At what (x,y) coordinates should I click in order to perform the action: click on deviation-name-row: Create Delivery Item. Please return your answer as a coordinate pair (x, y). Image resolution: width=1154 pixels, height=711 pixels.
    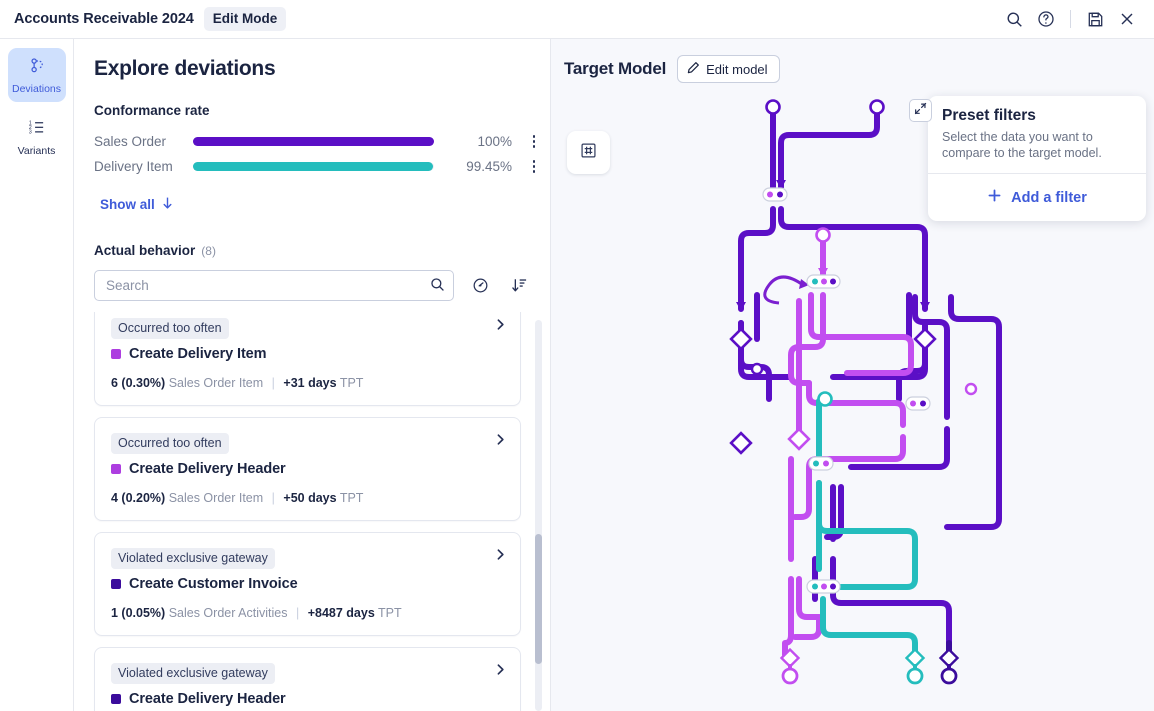
    Looking at the image, I should click on (307, 354).